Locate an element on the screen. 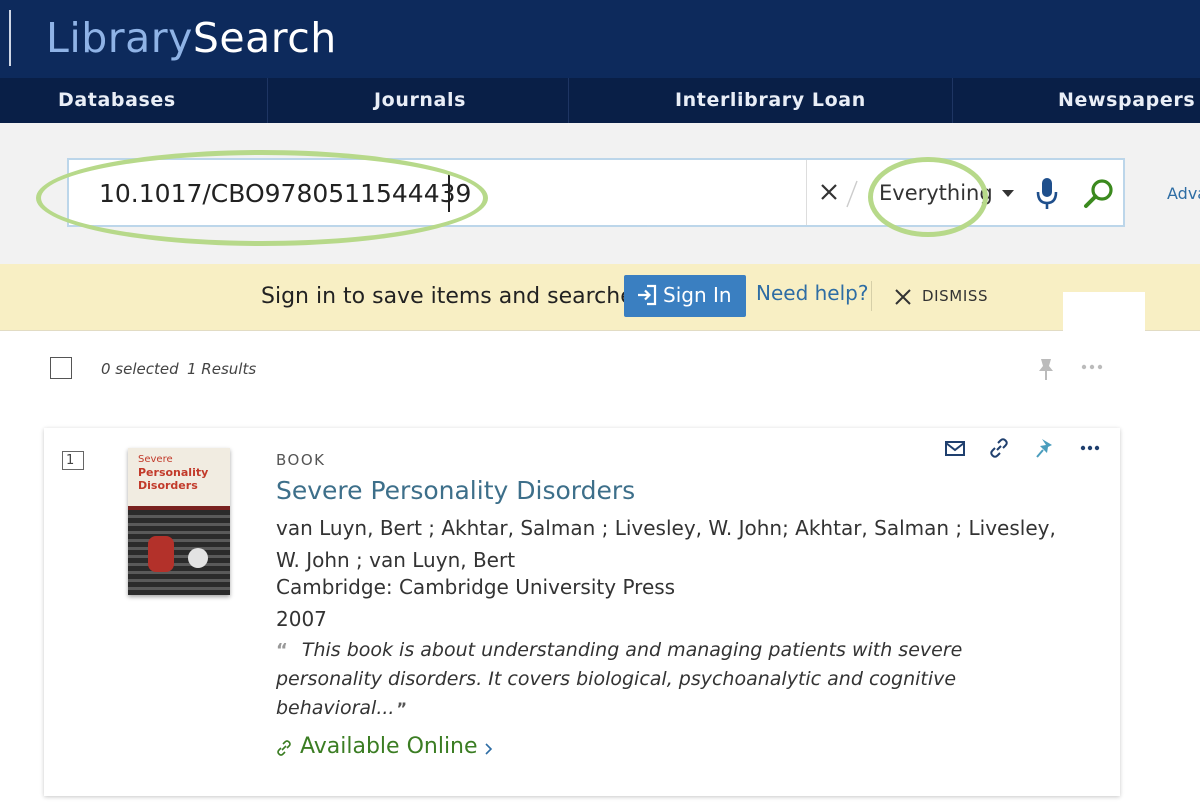  result-index: 1 is located at coordinates (73, 460).